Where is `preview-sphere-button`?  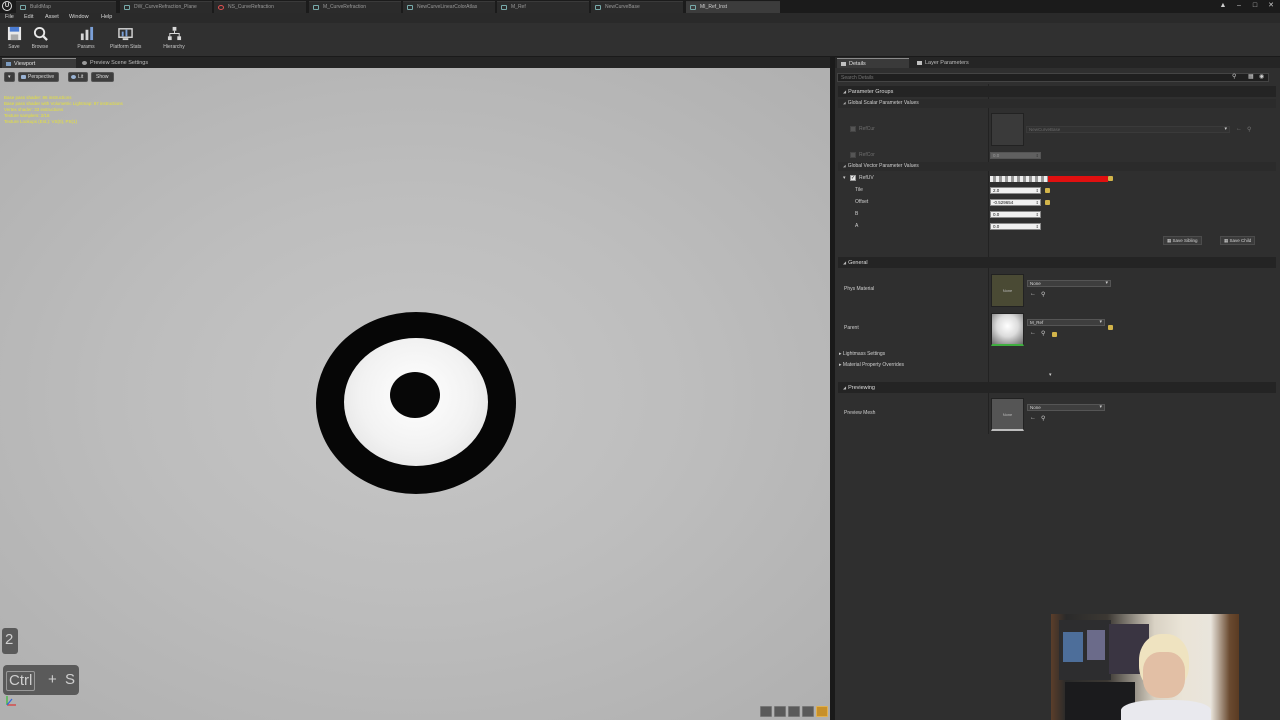
preview-sphere-button is located at coordinates (780, 711).